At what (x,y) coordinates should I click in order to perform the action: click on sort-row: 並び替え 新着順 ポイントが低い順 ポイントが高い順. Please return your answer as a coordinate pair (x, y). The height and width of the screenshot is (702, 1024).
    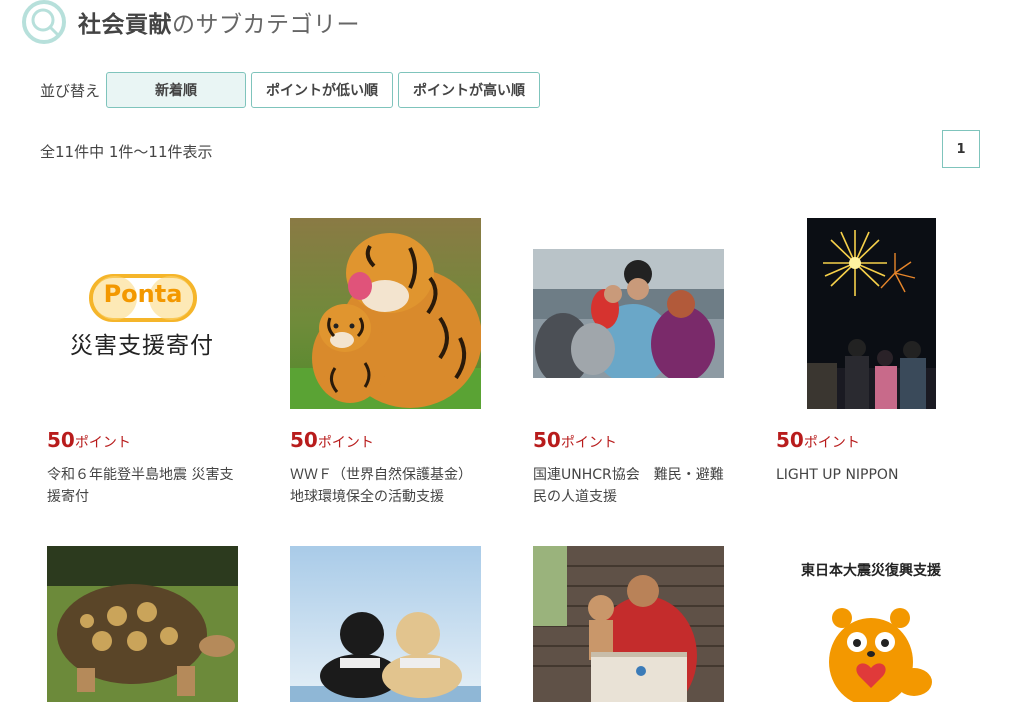
    Looking at the image, I should click on (292, 90).